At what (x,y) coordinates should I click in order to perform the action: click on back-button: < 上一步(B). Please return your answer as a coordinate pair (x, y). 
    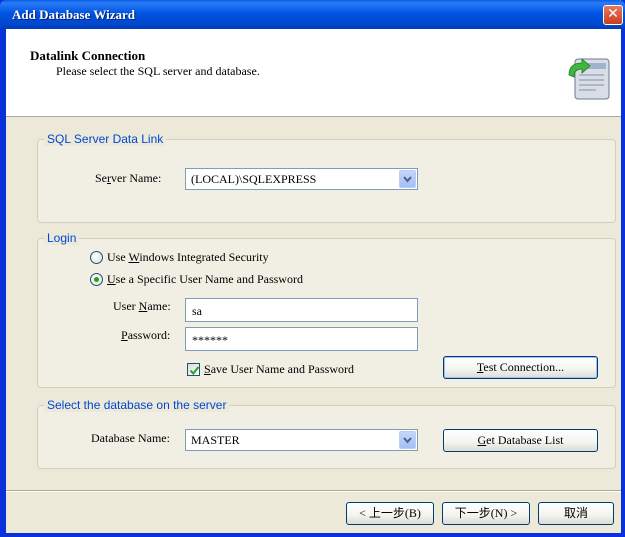
    Looking at the image, I should click on (390, 513).